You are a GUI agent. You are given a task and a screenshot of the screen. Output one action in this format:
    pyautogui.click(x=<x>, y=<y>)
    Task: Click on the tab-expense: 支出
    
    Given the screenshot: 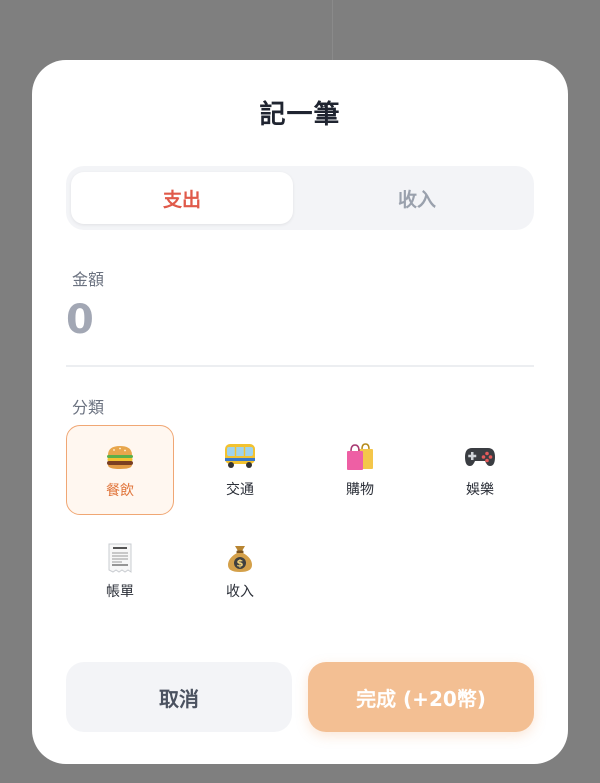 What is the action you would take?
    pyautogui.click(x=182, y=198)
    